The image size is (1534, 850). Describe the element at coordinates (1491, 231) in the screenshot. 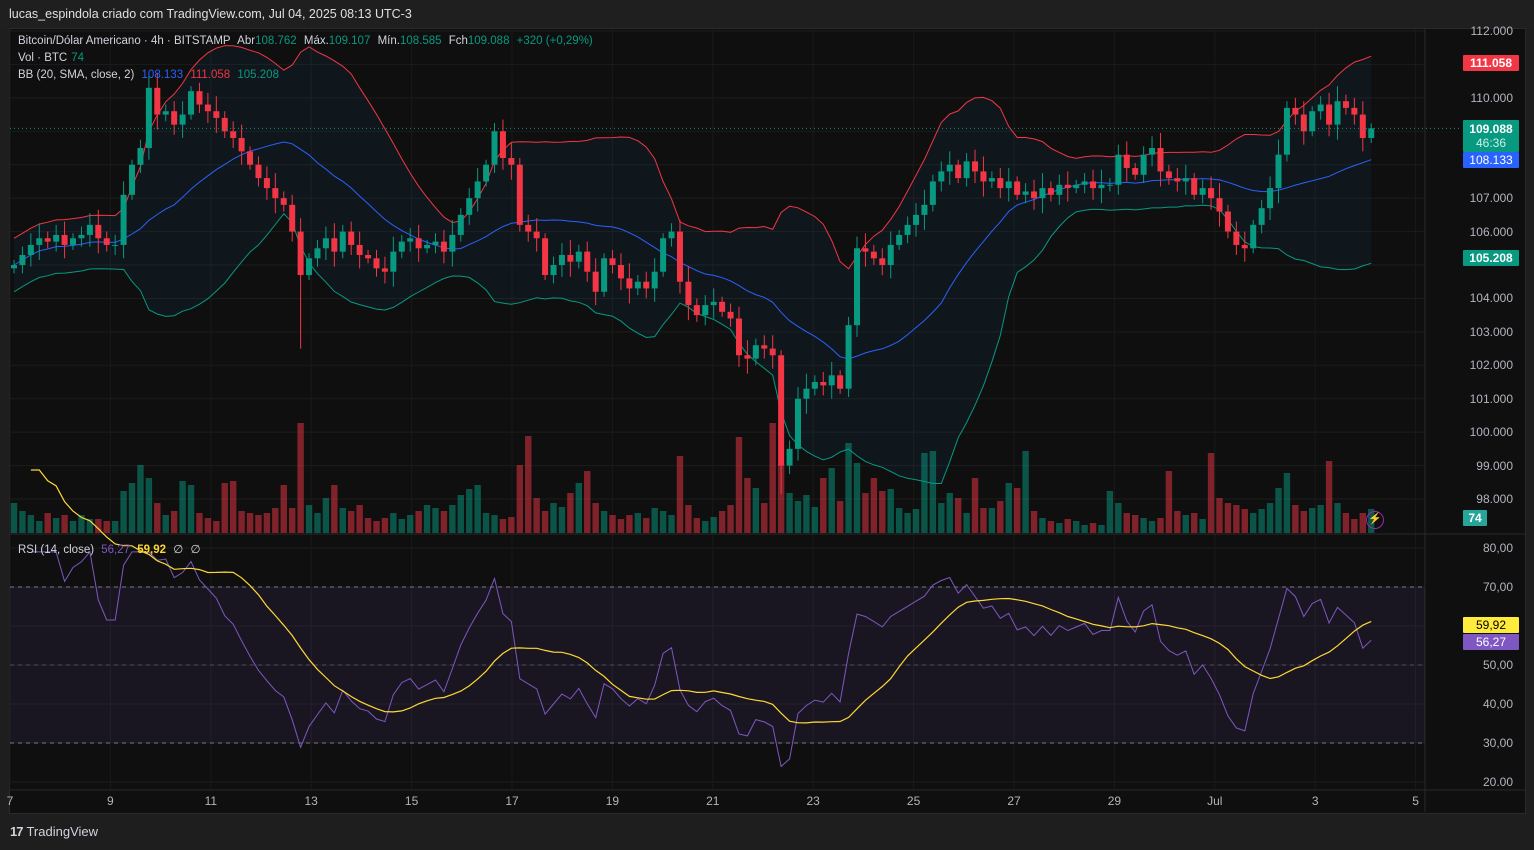

I see `price-axis-label: 106.000` at that location.